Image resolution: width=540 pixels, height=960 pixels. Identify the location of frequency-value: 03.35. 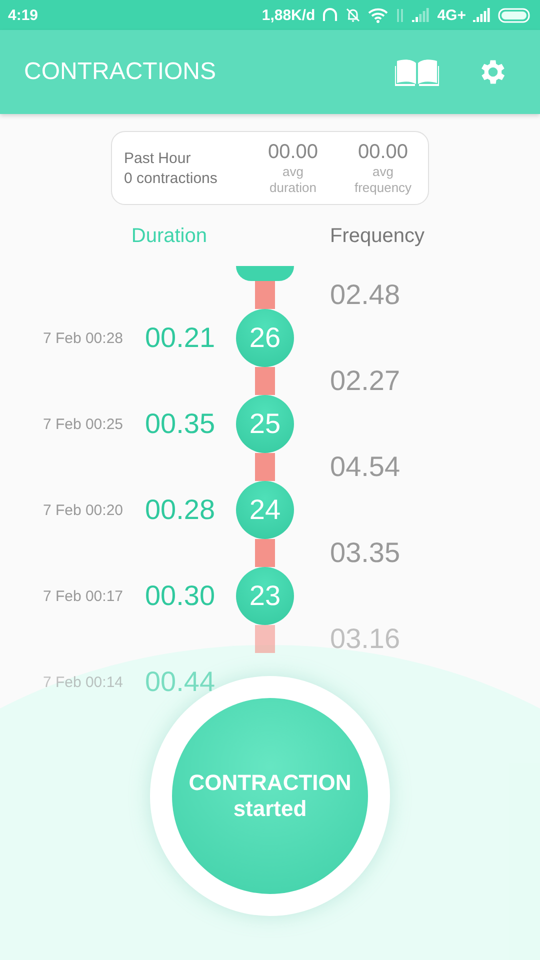
(366, 553).